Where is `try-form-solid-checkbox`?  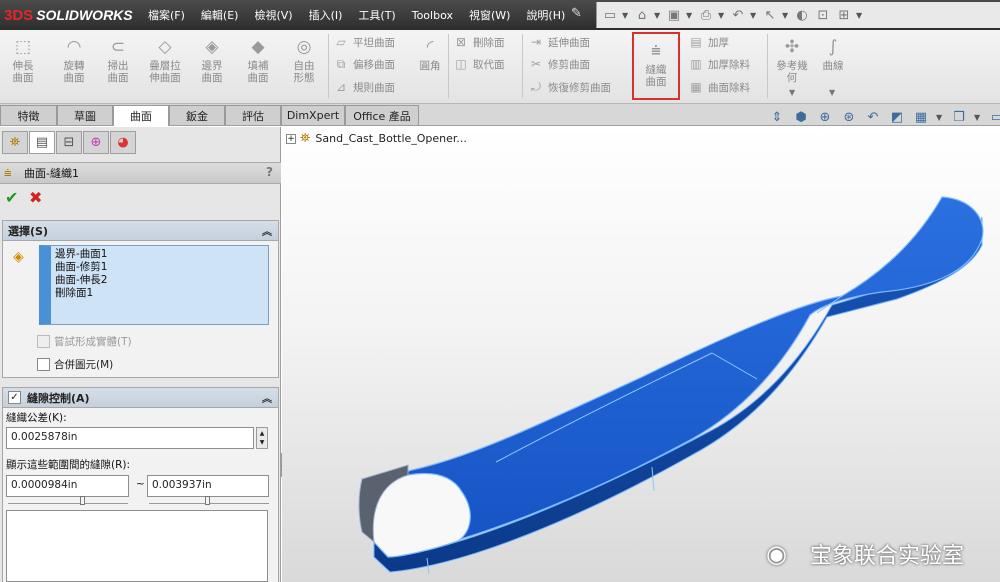 try-form-solid-checkbox is located at coordinates (43, 341).